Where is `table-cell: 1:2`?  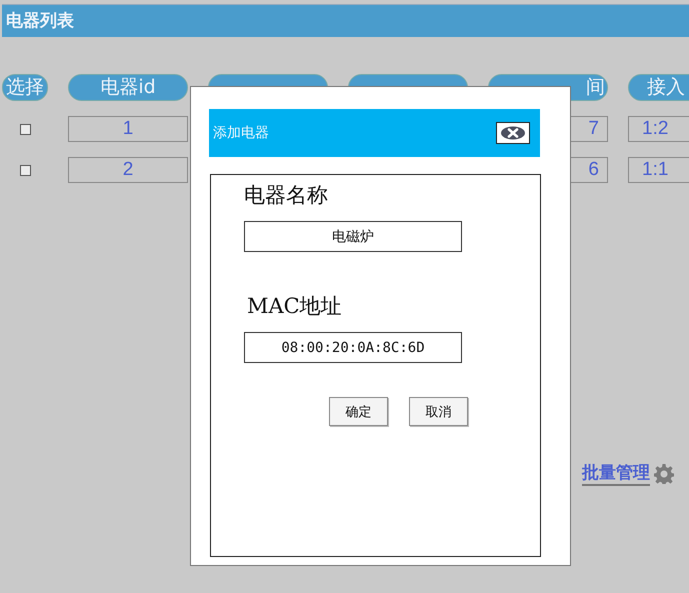 table-cell: 1:2 is located at coordinates (658, 129).